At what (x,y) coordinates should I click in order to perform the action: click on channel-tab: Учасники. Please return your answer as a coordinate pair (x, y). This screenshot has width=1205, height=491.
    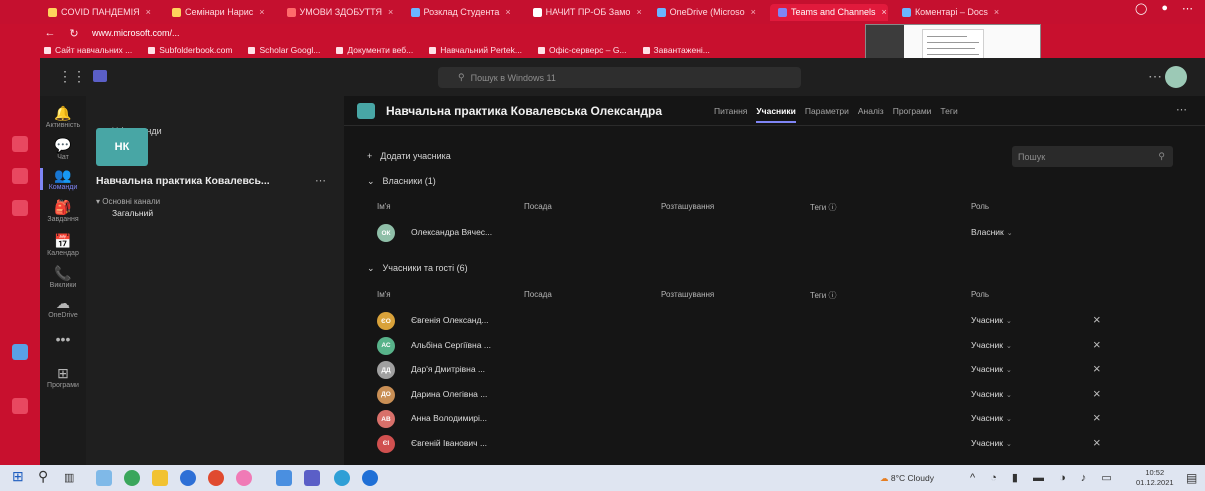
    Looking at the image, I should click on (776, 114).